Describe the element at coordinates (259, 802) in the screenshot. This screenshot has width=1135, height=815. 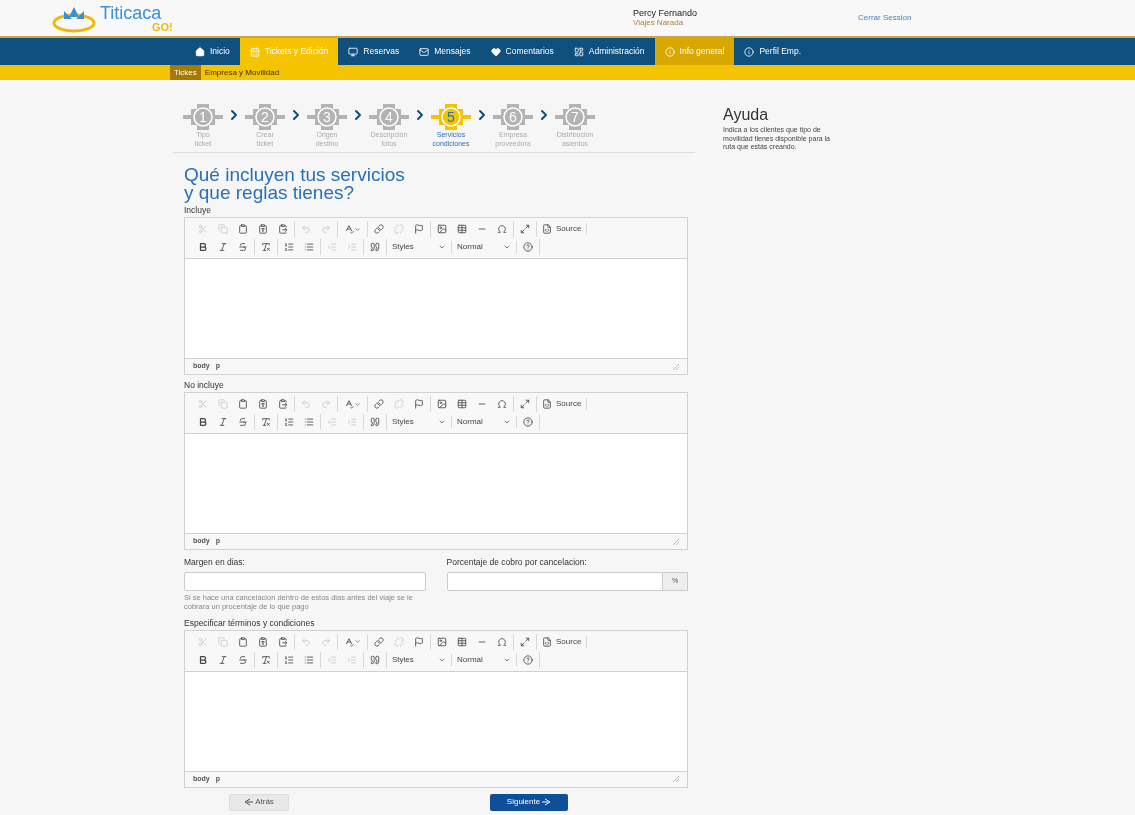
I see `back-button: Atrás` at that location.